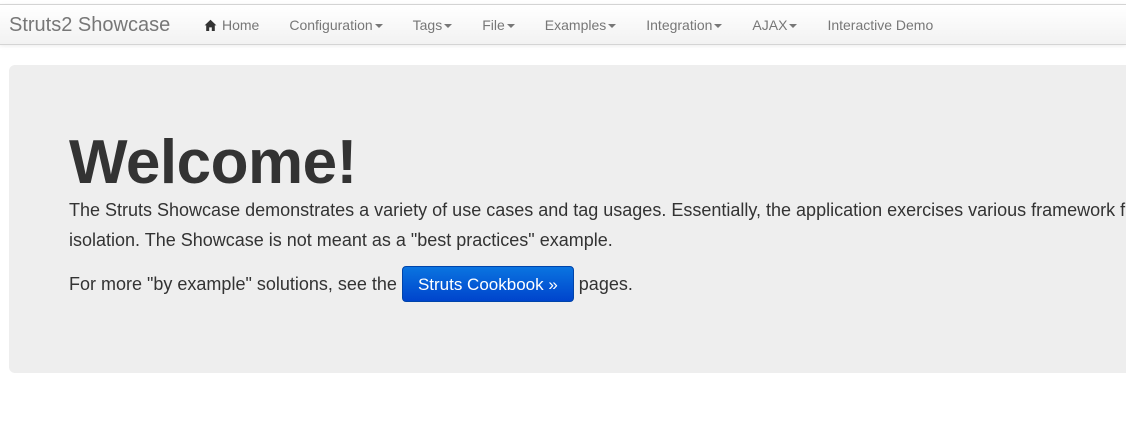 The width and height of the screenshot is (1126, 422). What do you see at coordinates (770, 25) in the screenshot?
I see `nav-item-label: AJAX` at bounding box center [770, 25].